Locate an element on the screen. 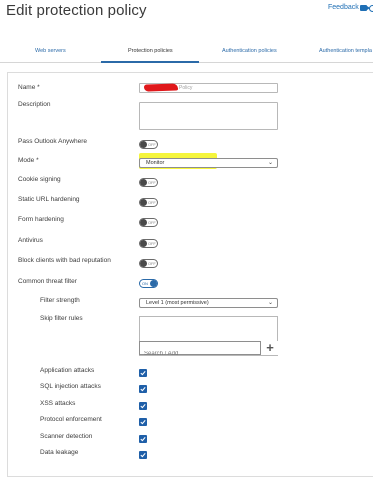  checkbox-application-attacks is located at coordinates (143, 373).